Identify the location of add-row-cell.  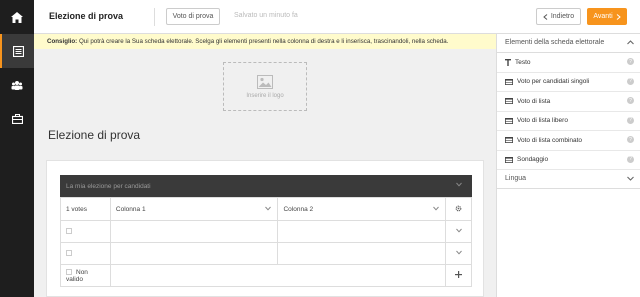
(458, 275).